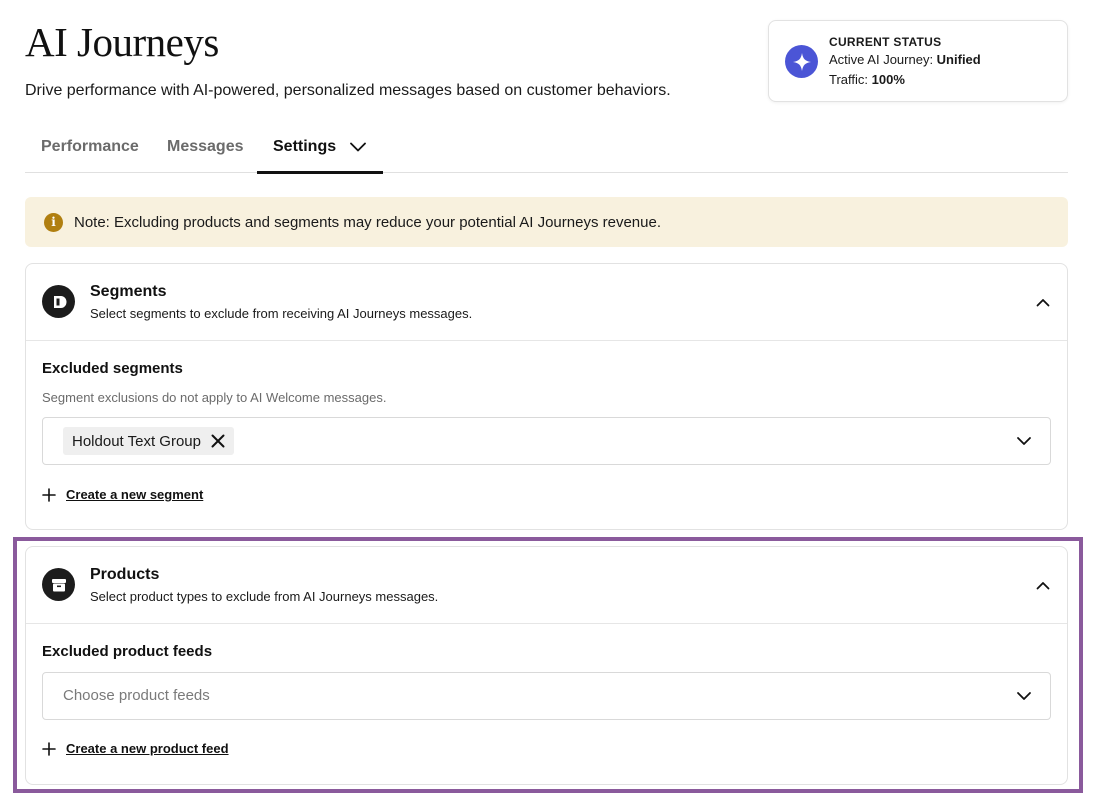 The width and height of the screenshot is (1095, 794). What do you see at coordinates (958, 59) in the screenshot?
I see `active-journey-value: Unified` at bounding box center [958, 59].